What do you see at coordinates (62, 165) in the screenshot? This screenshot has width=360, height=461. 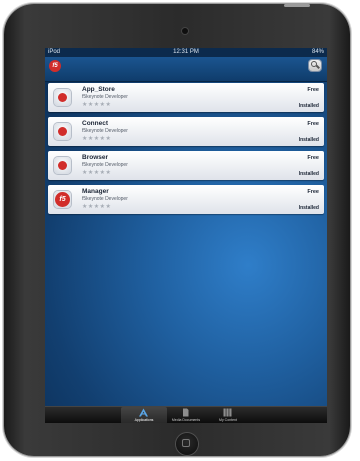 I see `browser-icon` at bounding box center [62, 165].